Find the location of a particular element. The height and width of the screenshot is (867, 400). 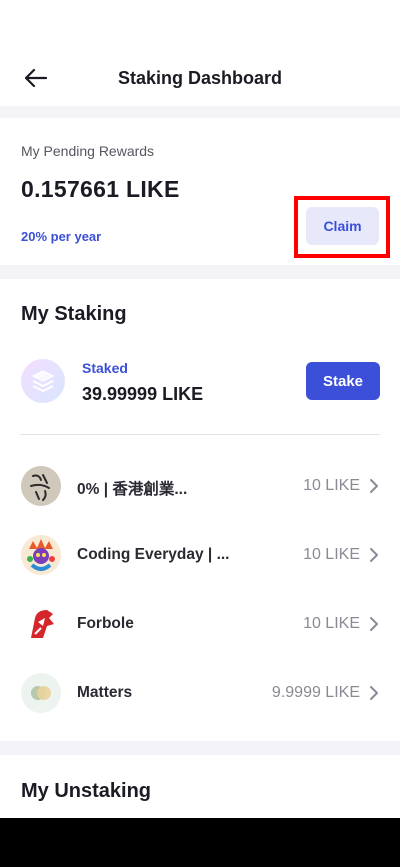

staked-amount: 39.99999 LIKE is located at coordinates (143, 394).